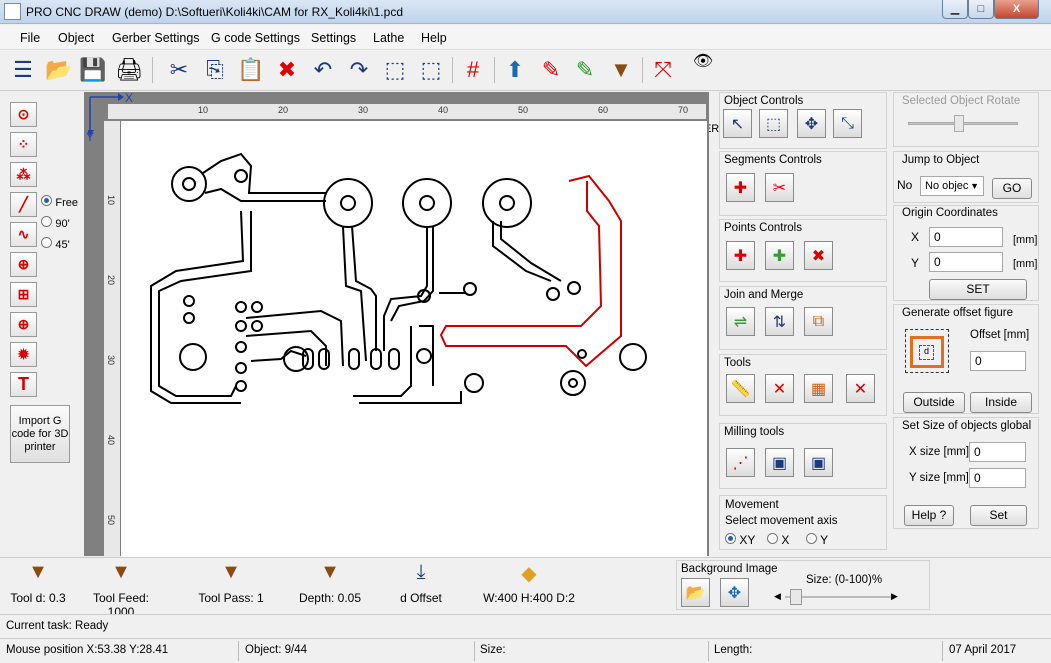 Image resolution: width=1051 pixels, height=663 pixels. I want to click on rounded-rect-tool-icon: ⊕, so click(23, 324).